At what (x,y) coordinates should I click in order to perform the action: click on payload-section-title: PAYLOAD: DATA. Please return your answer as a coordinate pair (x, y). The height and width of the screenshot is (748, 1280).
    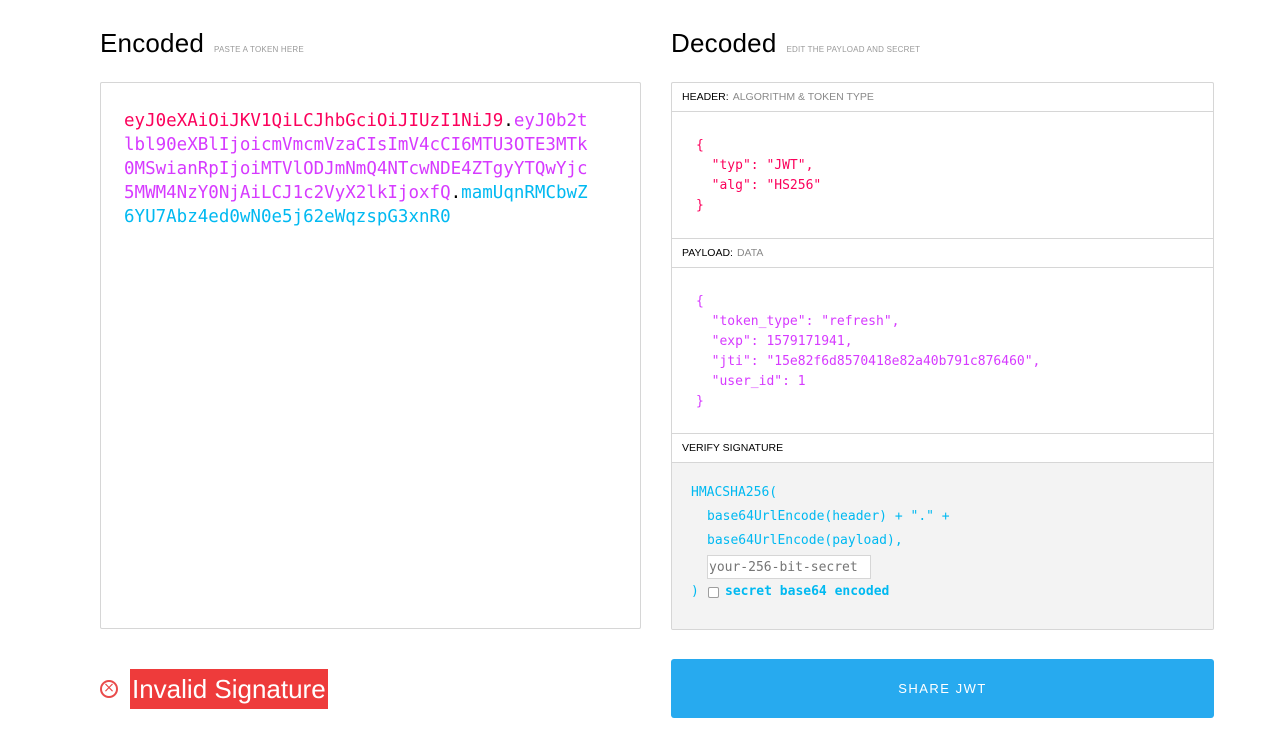
    Looking at the image, I should click on (942, 253).